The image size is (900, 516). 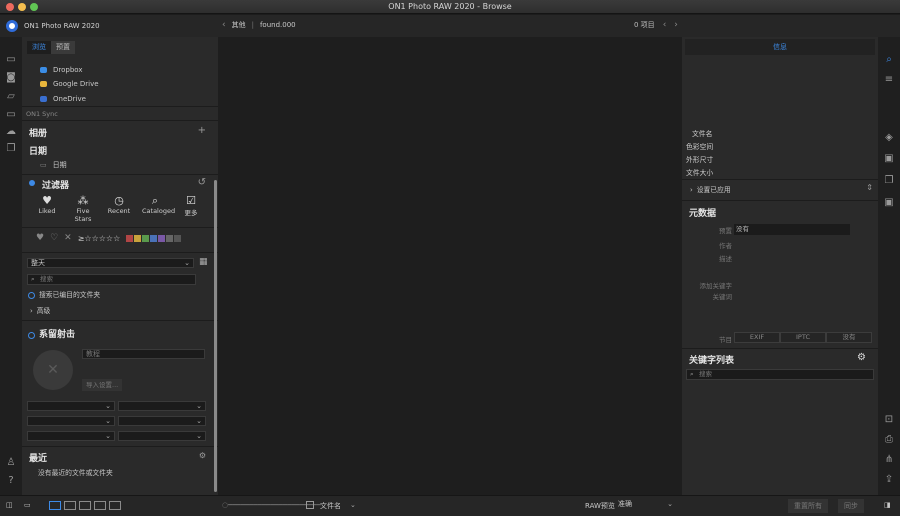 What do you see at coordinates (178, 238) in the screenshot?
I see `color-swatch-none` at bounding box center [178, 238].